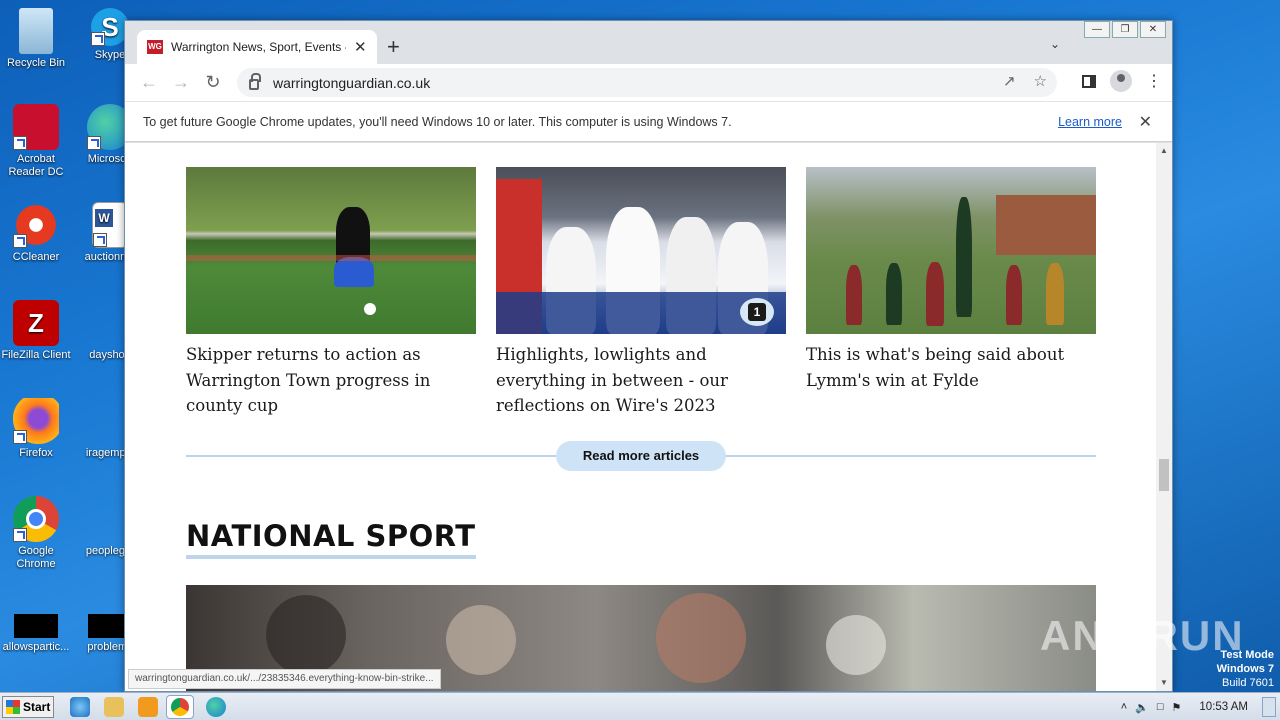 Image resolution: width=1280 pixels, height=720 pixels. I want to click on reload-button: ↻, so click(213, 82).